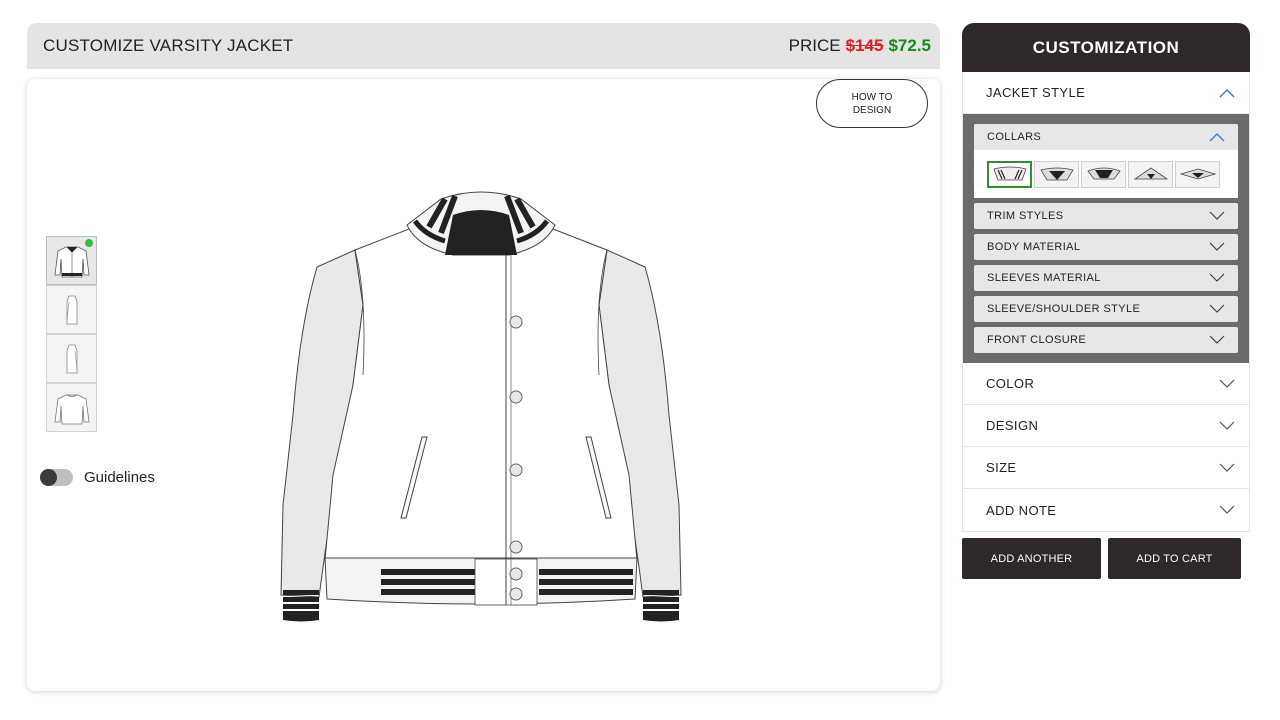 The width and height of the screenshot is (1280, 720). Describe the element at coordinates (1036, 92) in the screenshot. I see `section-label: JACKET STYLE` at that location.